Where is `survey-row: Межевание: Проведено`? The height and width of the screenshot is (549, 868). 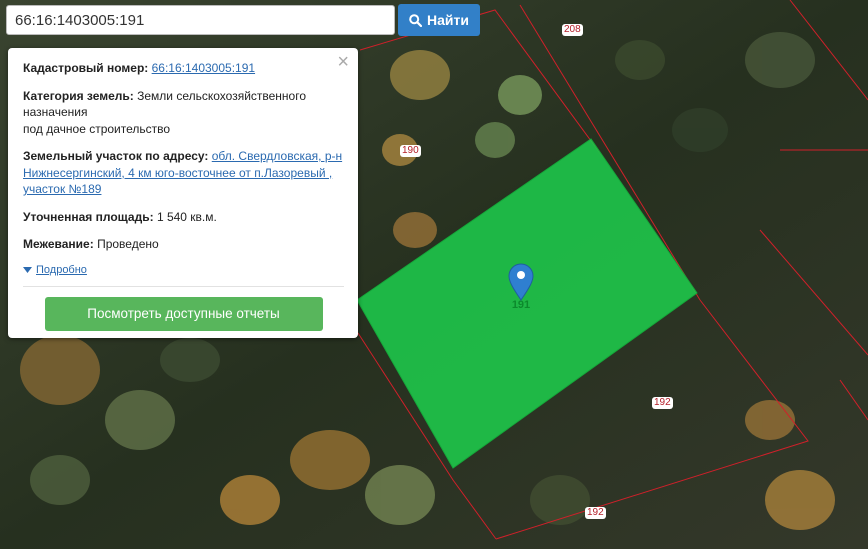 survey-row: Межевание: Проведено is located at coordinates (183, 244).